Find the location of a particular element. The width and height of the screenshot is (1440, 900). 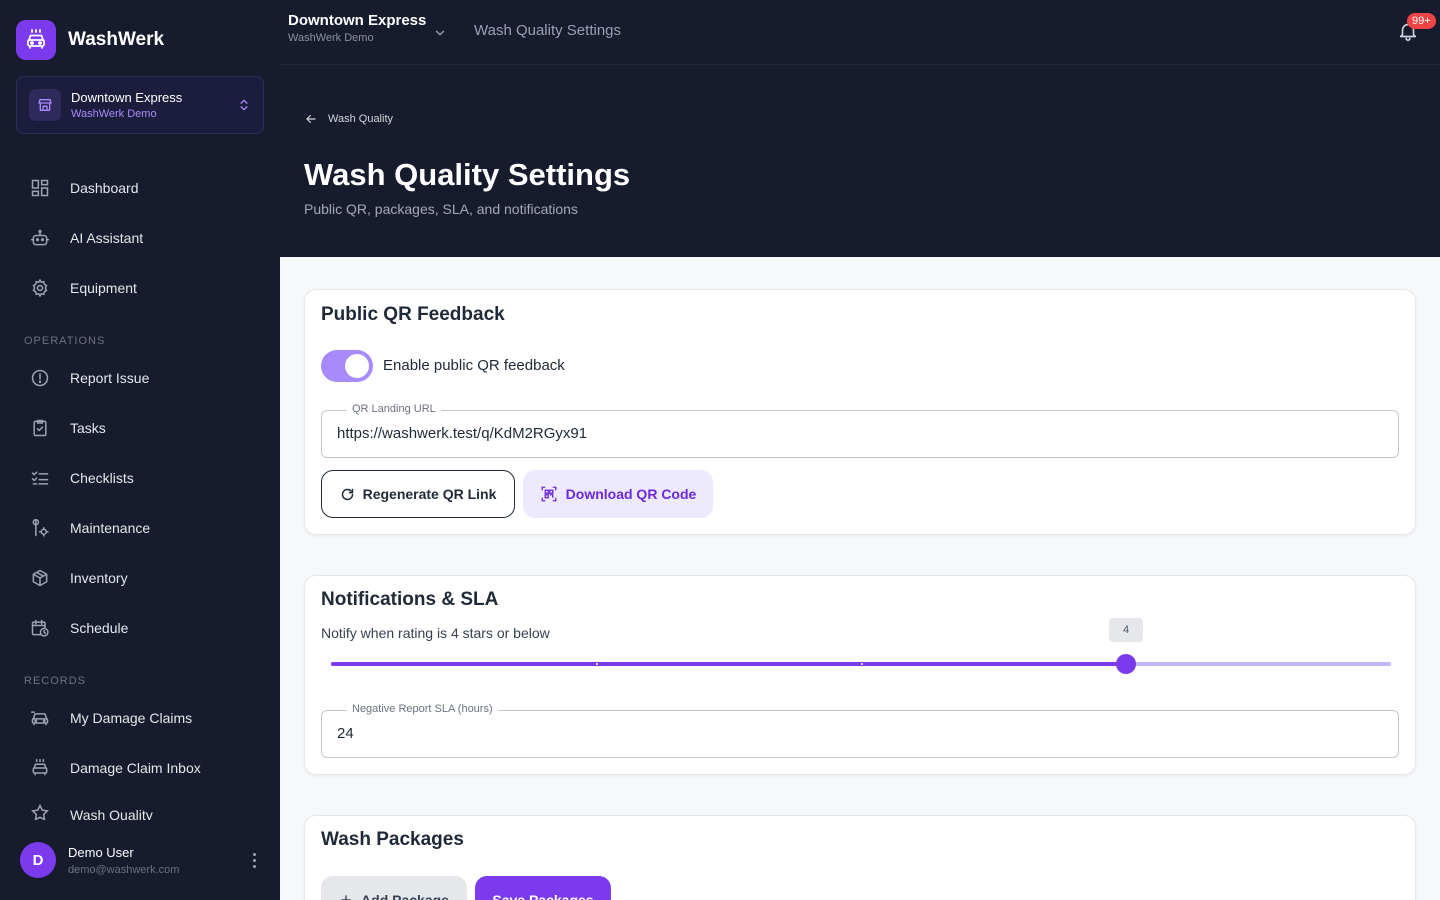

add-package-button: Add Package is located at coordinates (394, 888).